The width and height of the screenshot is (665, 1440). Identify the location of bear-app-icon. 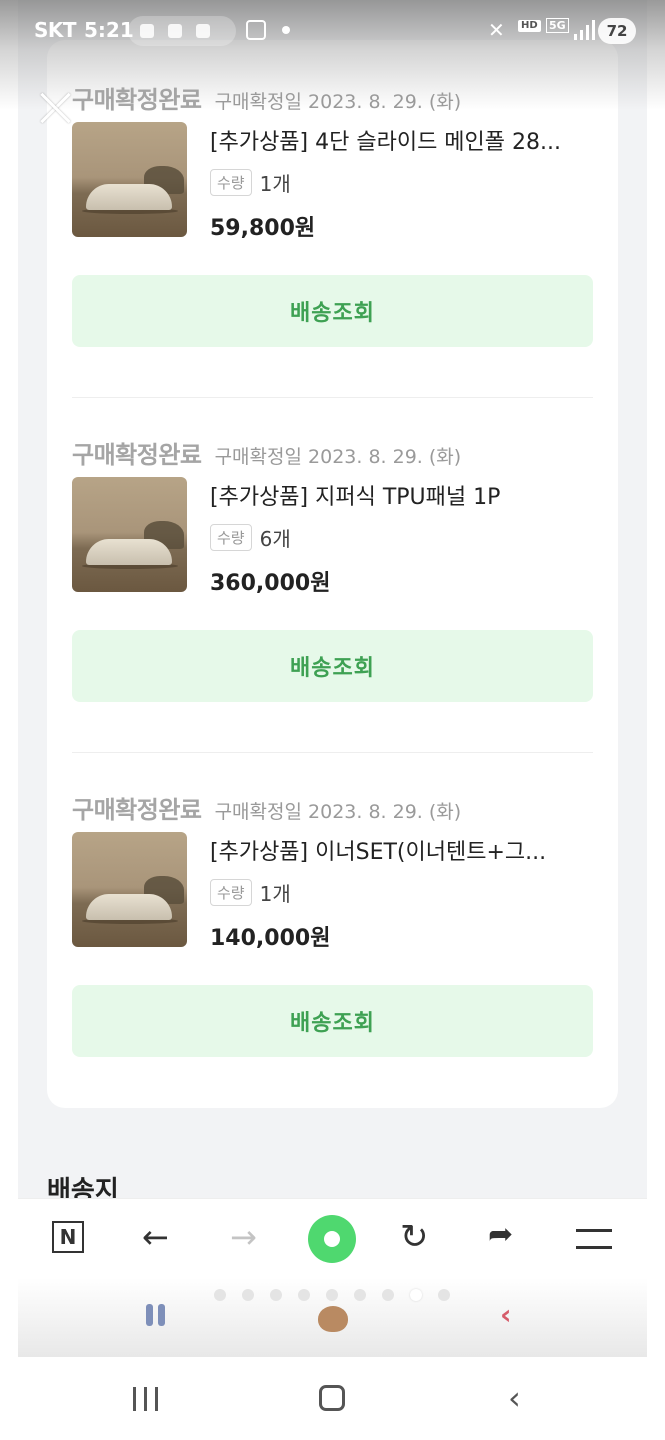
(333, 1319).